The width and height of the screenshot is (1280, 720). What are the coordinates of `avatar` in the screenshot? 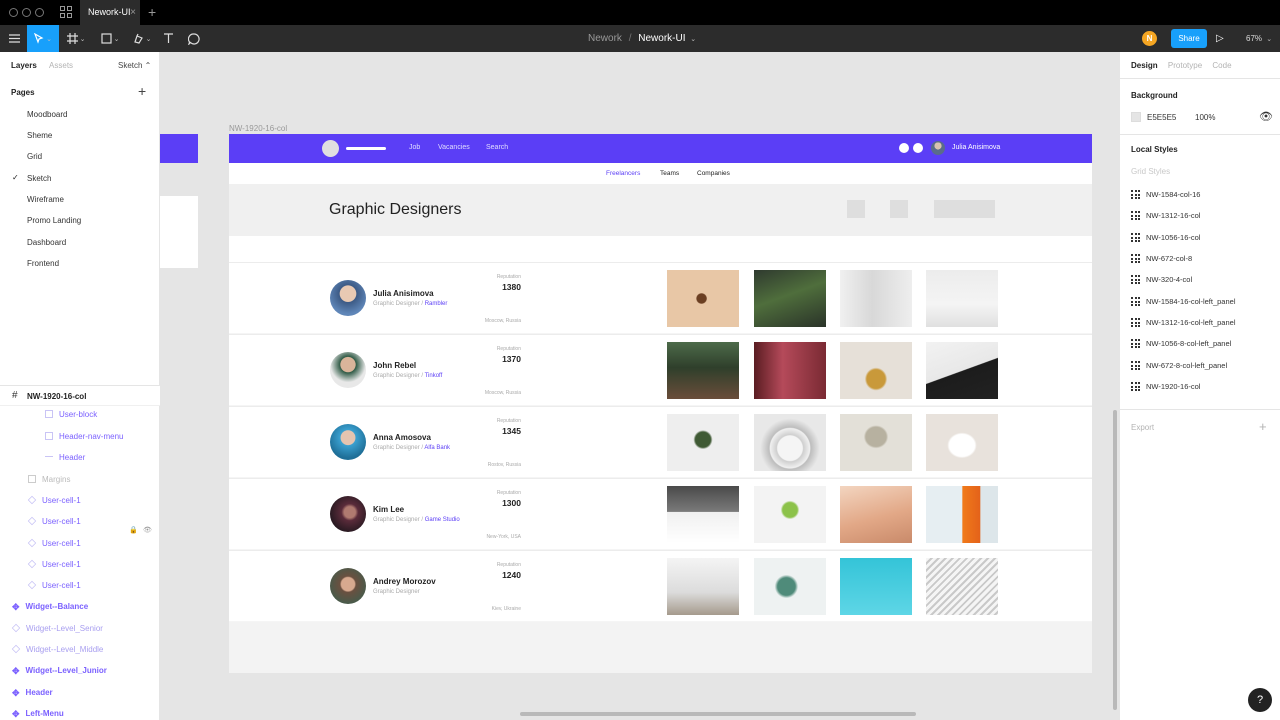 It's located at (938, 148).